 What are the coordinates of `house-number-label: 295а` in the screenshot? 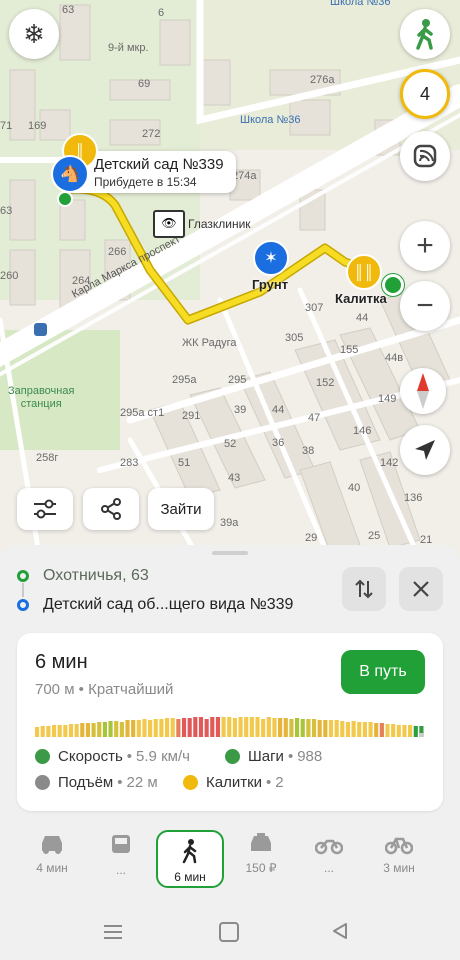 It's located at (184, 380).